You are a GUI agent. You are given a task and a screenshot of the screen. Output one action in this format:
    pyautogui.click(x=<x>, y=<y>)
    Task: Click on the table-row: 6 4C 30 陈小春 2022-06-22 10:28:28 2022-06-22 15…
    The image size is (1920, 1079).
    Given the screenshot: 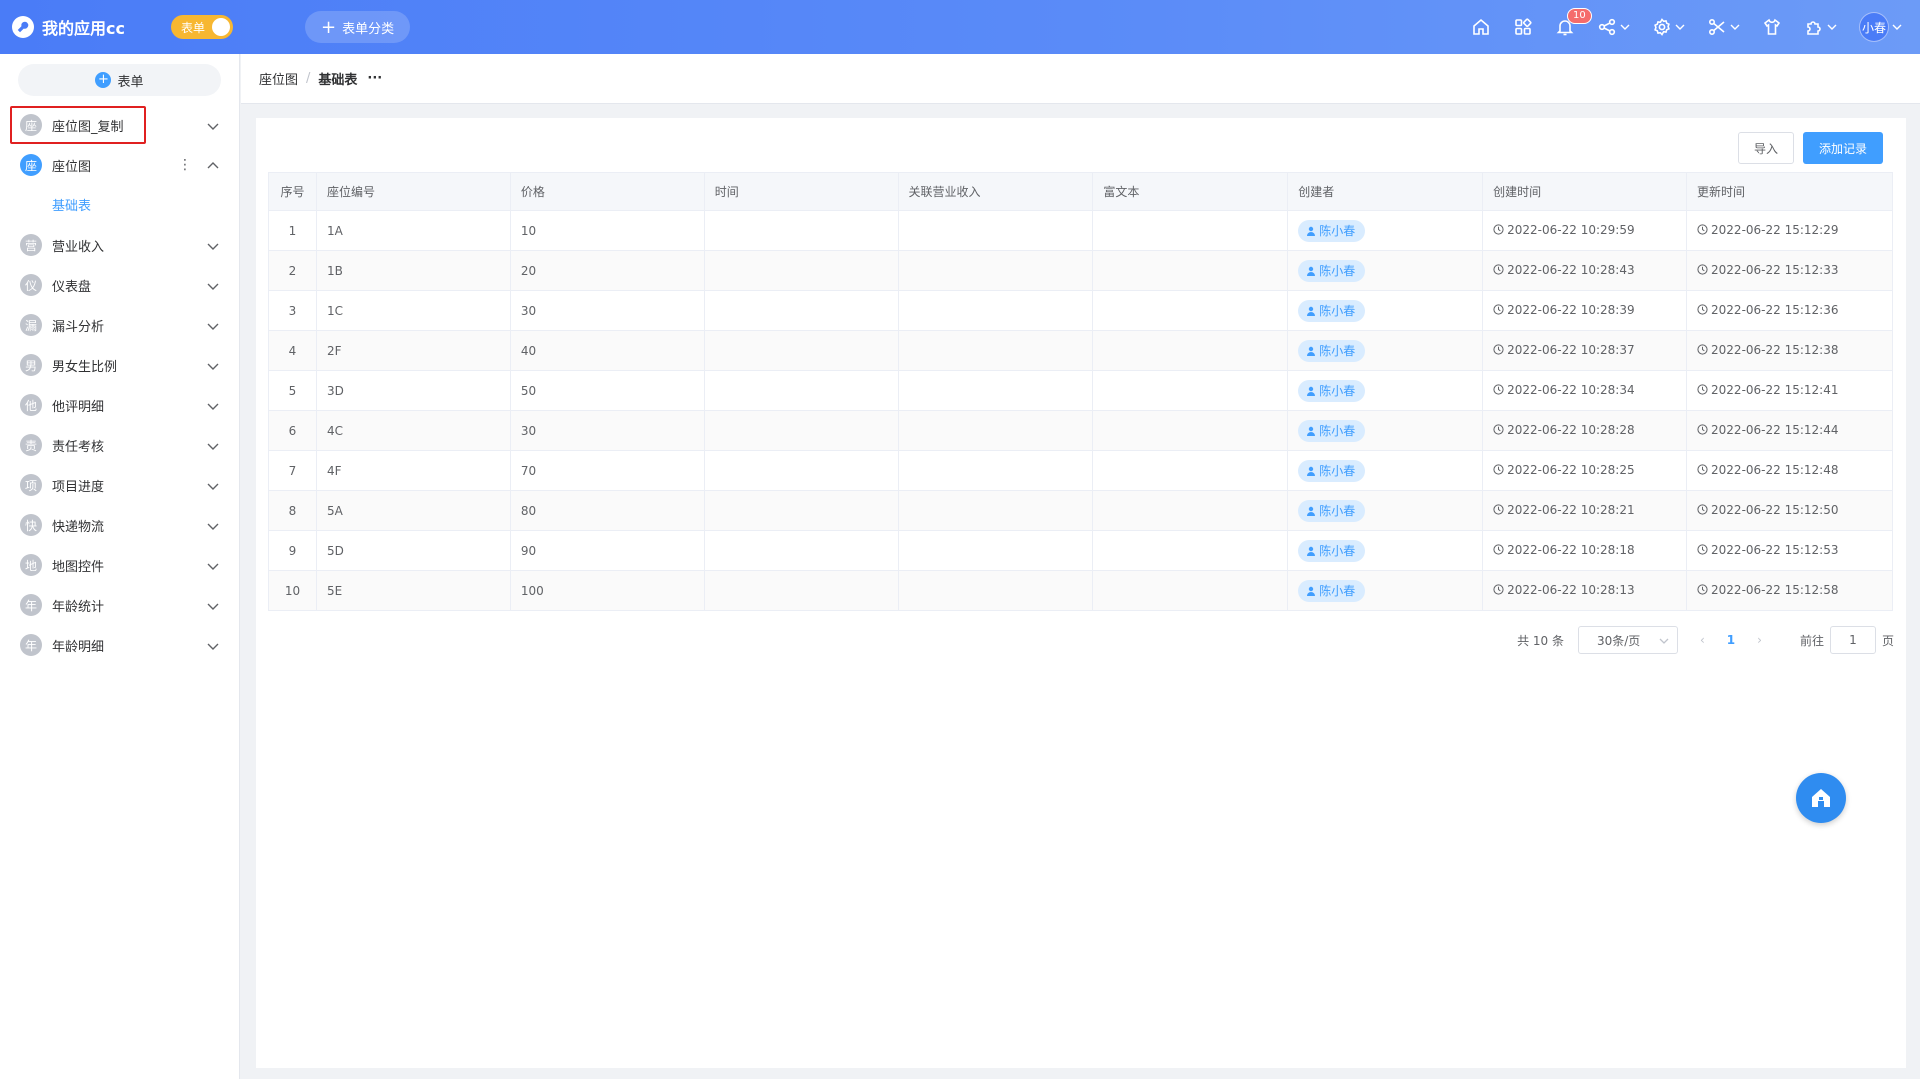 What is the action you would take?
    pyautogui.click(x=1080, y=430)
    